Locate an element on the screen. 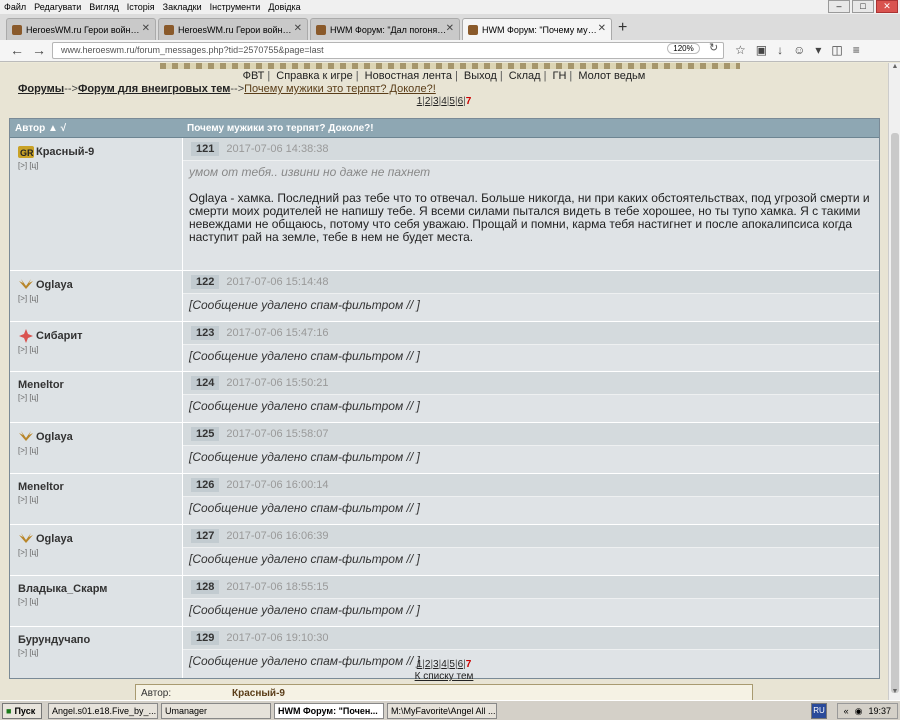 Image resolution: width=900 pixels, height=720 pixels. post-number: 127 is located at coordinates (205, 536).